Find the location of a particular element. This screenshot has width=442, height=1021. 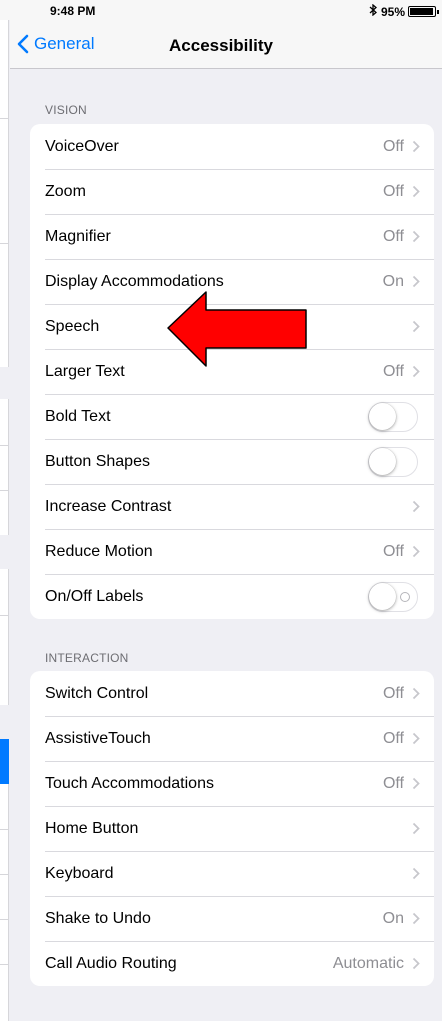

setting-row-increase-contrast: Increase Contrast is located at coordinates (232, 506).